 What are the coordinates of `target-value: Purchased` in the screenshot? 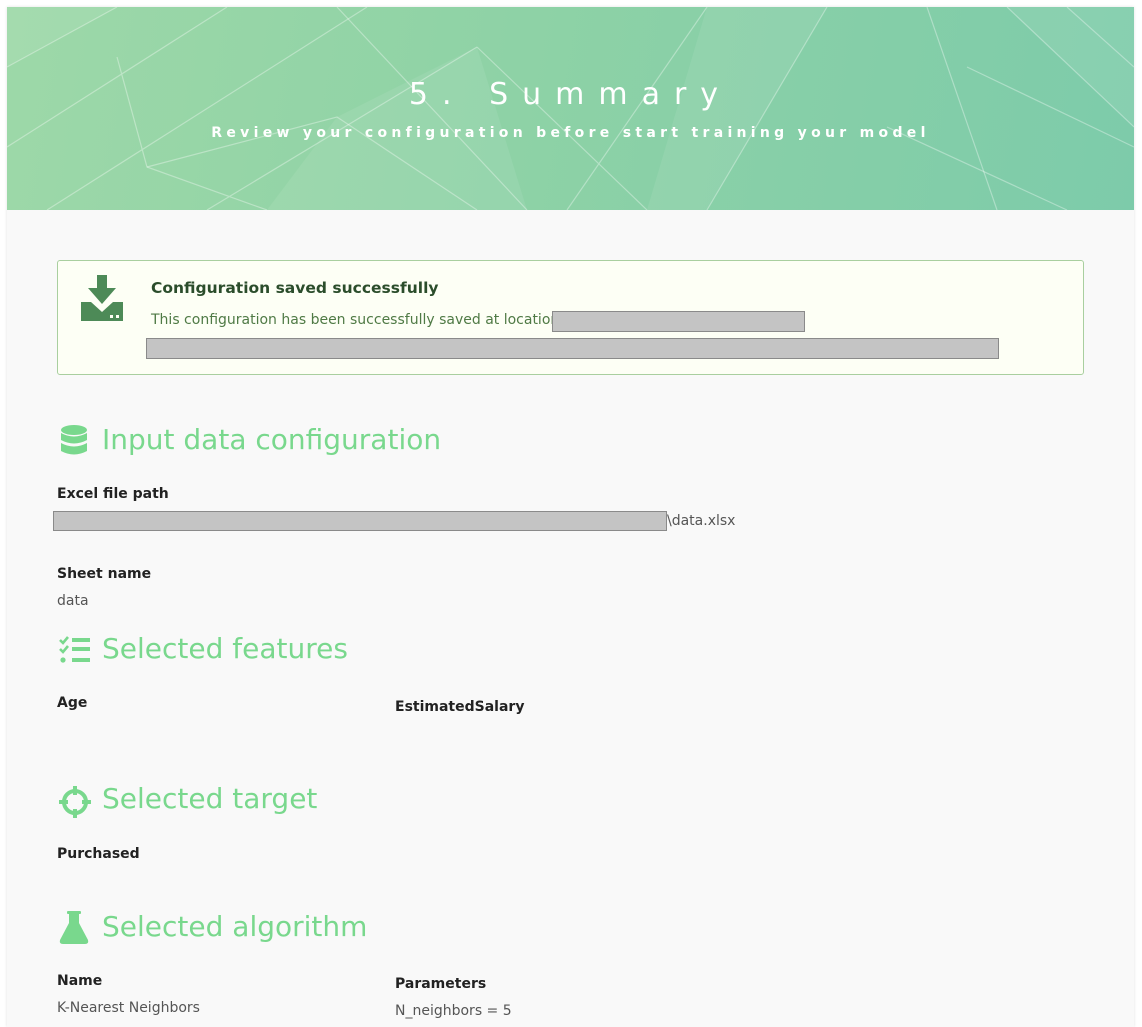 It's located at (98, 854).